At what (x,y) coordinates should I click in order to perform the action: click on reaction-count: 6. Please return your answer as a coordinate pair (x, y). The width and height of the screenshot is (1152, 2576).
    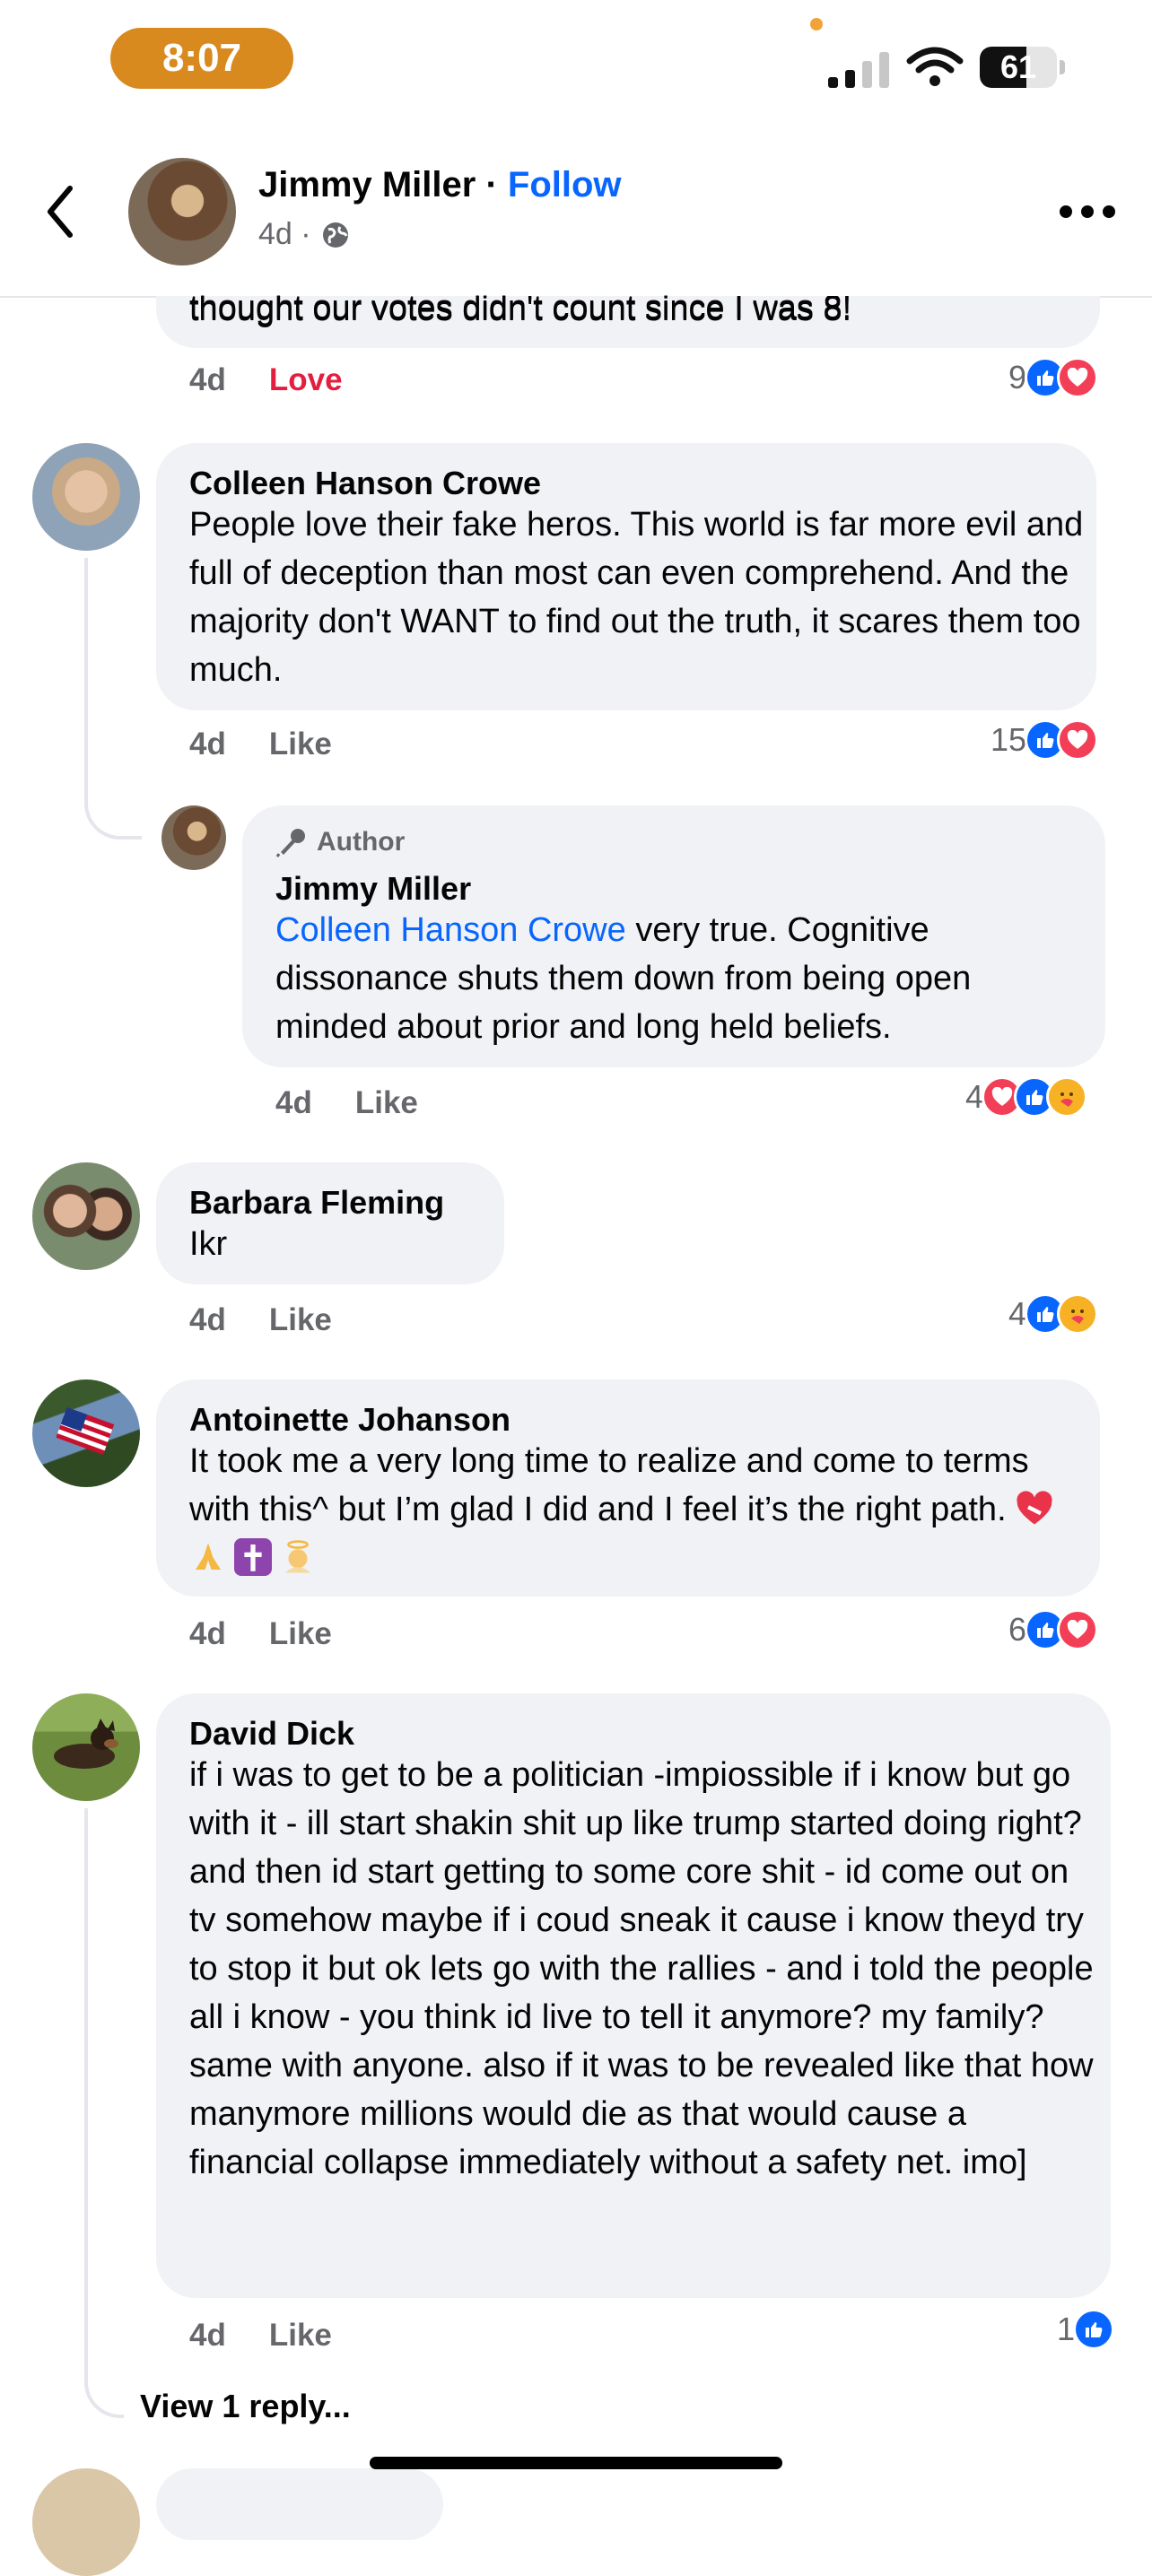
    Looking at the image, I should click on (1017, 1629).